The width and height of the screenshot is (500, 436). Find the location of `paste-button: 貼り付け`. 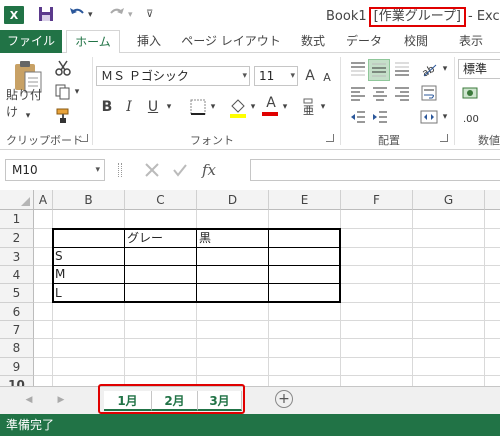

paste-button: 貼り付け is located at coordinates (29, 103).